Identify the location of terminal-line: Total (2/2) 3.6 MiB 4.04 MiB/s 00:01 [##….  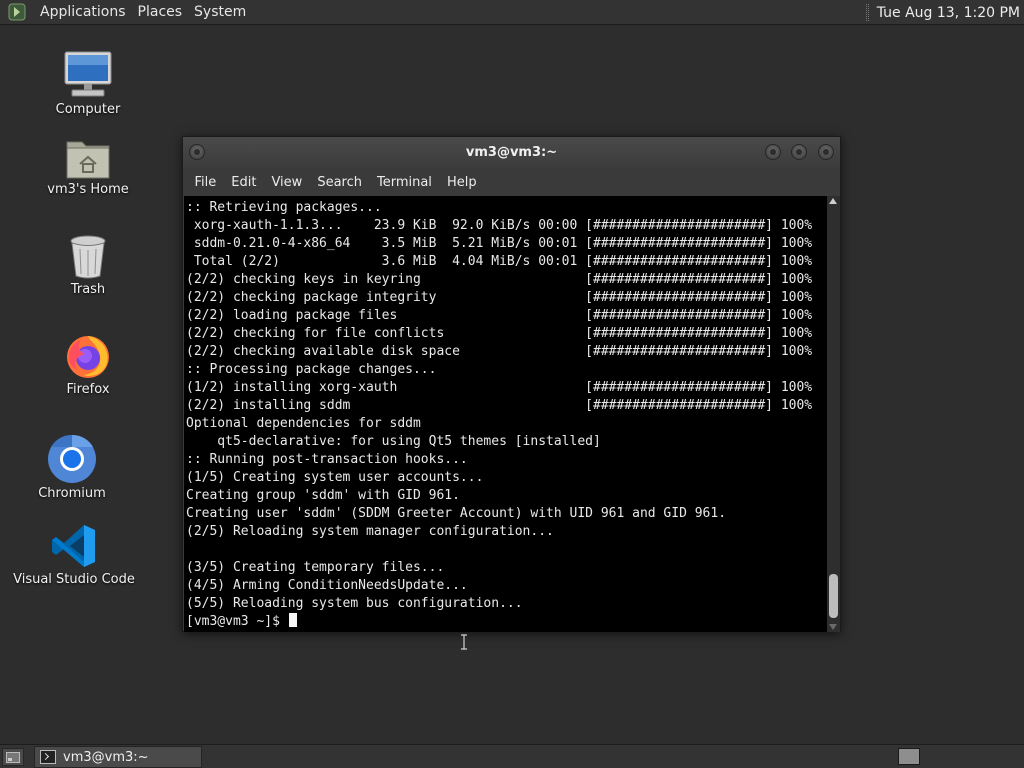
(499, 261).